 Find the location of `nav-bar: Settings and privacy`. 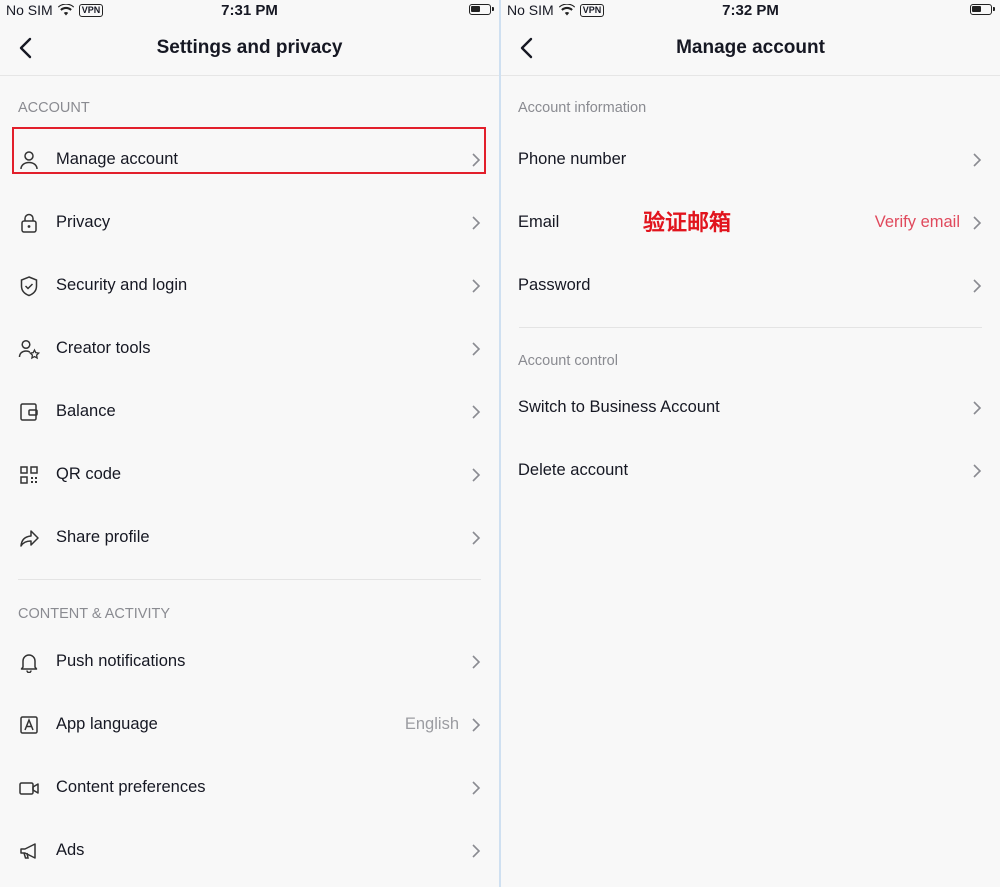

nav-bar: Settings and privacy is located at coordinates (249, 49).